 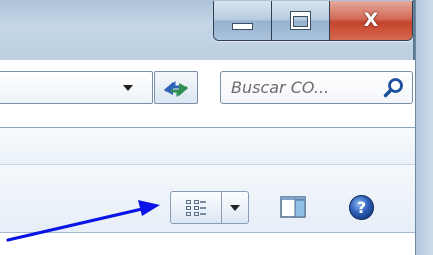 I want to click on details-view-icon, so click(x=196, y=207).